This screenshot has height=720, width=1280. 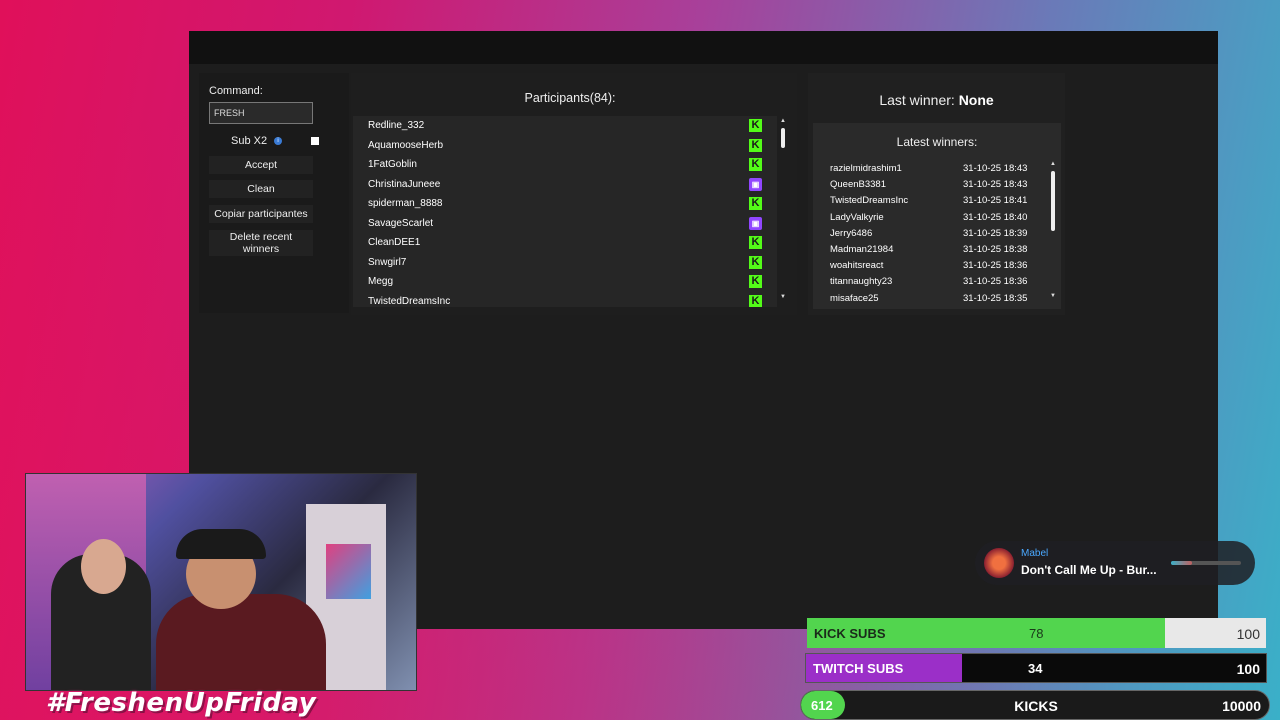 What do you see at coordinates (999, 563) in the screenshot?
I see `album-art` at bounding box center [999, 563].